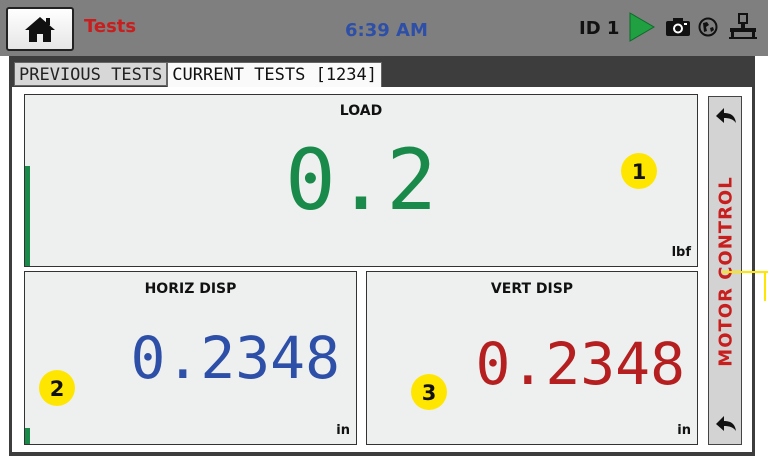 The height and width of the screenshot is (467, 768). I want to click on arrow-back-icon-bottom, so click(726, 423).